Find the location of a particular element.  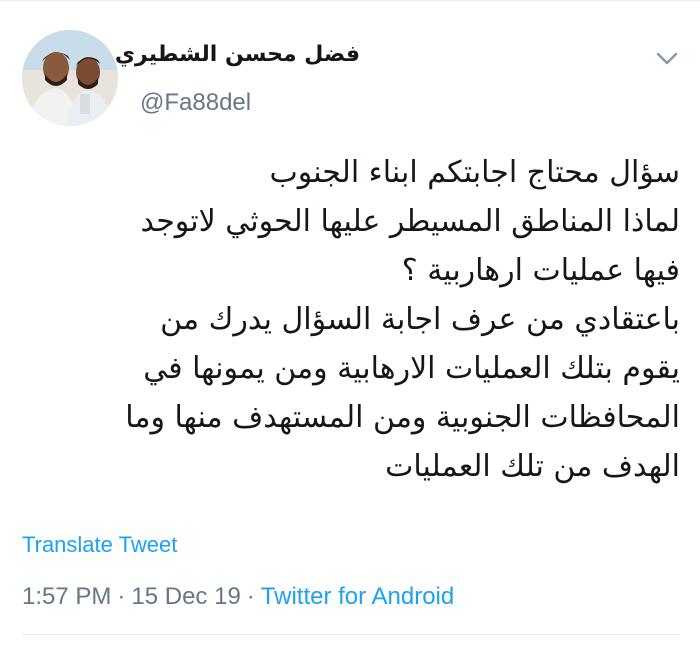

author-avatar is located at coordinates (70, 78).